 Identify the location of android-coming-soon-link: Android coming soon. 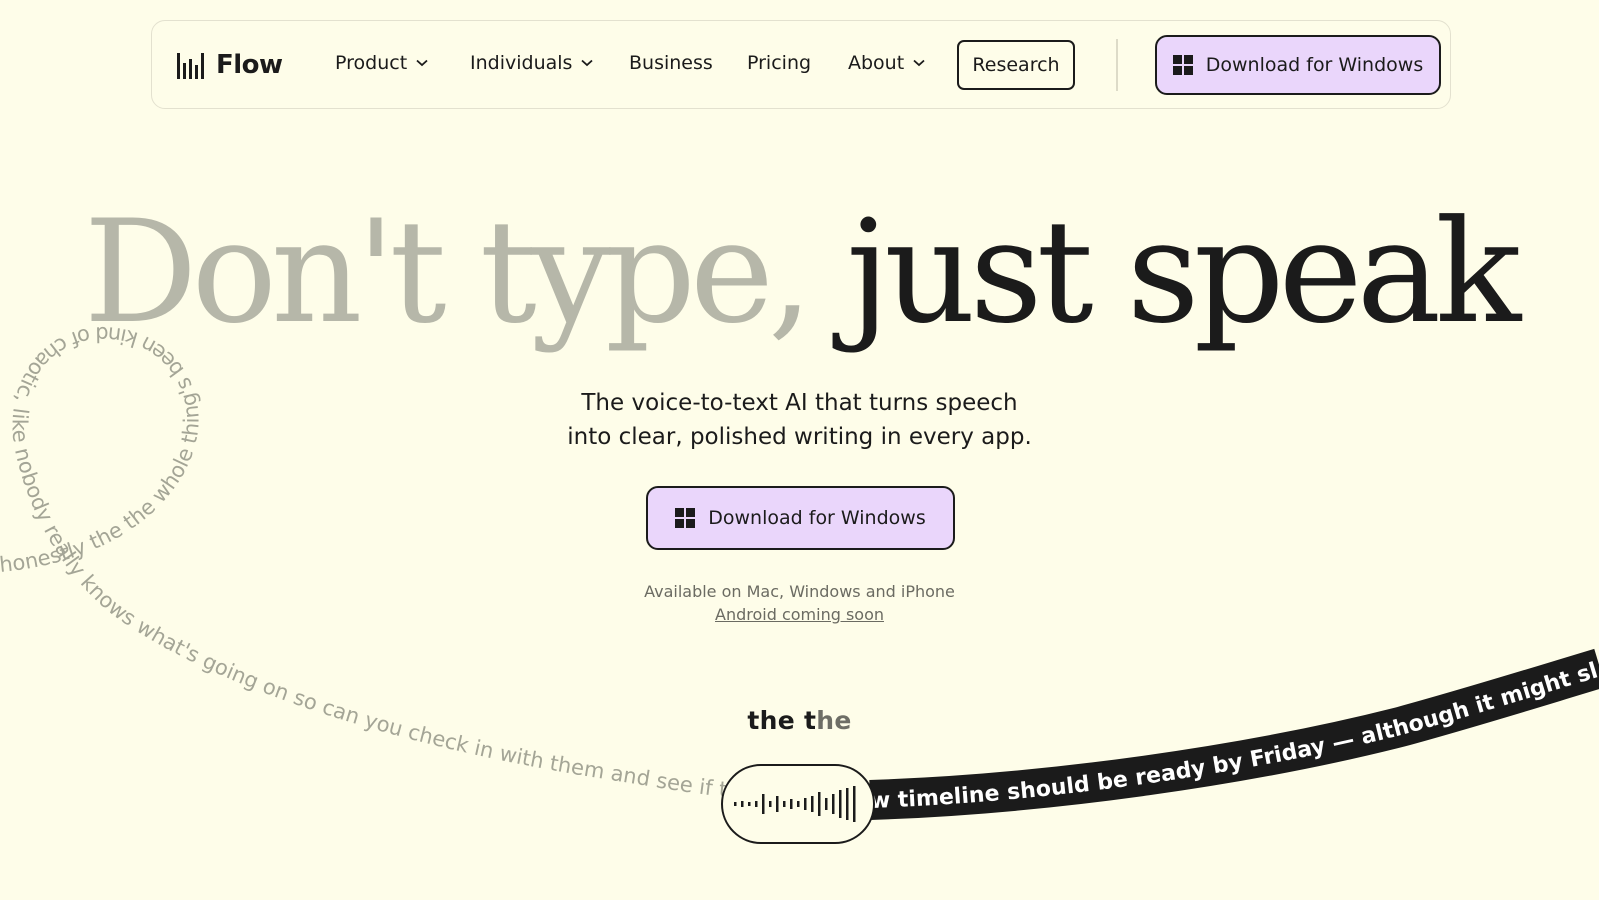
(799, 614).